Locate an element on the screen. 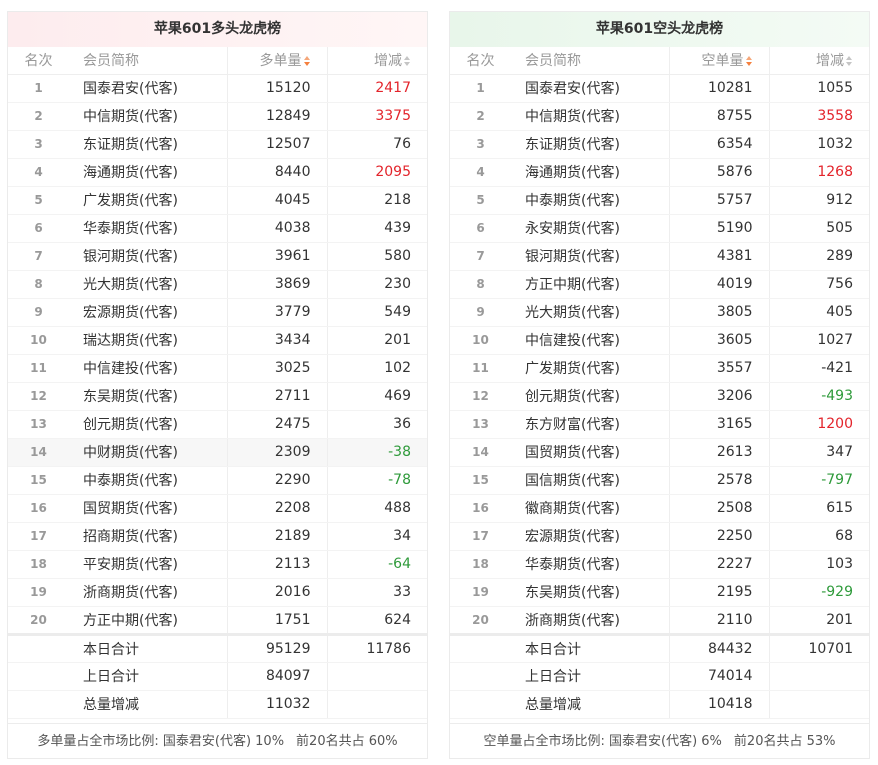 The width and height of the screenshot is (878, 765). table-row: 2 中信期货(代客) 12849 3375 is located at coordinates (217, 116).